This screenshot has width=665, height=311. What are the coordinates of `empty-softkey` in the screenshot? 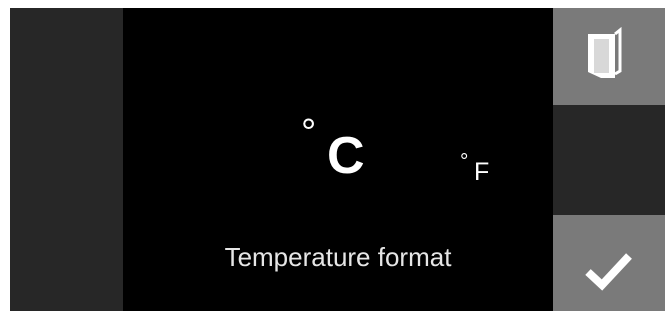 It's located at (609, 160).